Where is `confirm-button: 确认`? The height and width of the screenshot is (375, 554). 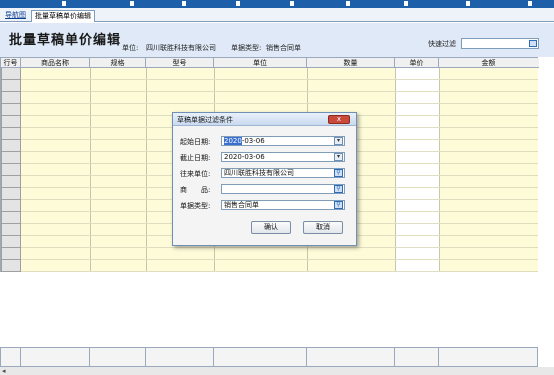
confirm-button: 确认 is located at coordinates (271, 227).